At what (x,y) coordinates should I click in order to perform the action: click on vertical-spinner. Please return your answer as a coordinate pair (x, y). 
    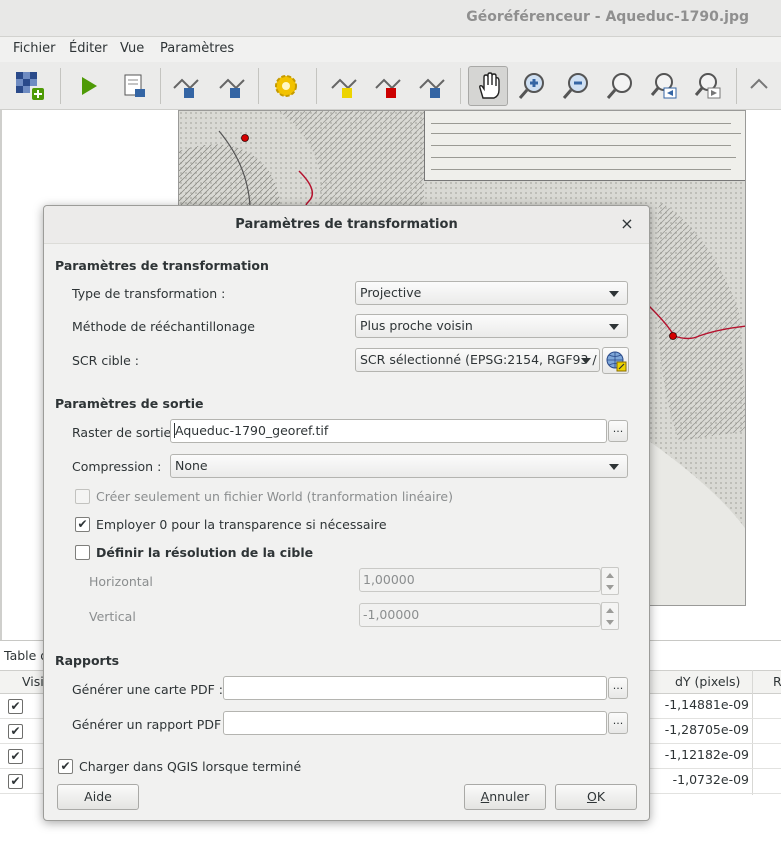
    Looking at the image, I should click on (610, 616).